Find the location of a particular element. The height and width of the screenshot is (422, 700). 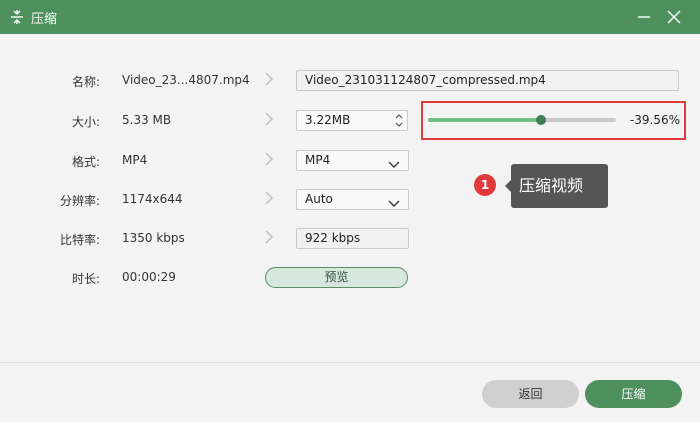

name-original: Video_23...4807.mp4 is located at coordinates (186, 80).